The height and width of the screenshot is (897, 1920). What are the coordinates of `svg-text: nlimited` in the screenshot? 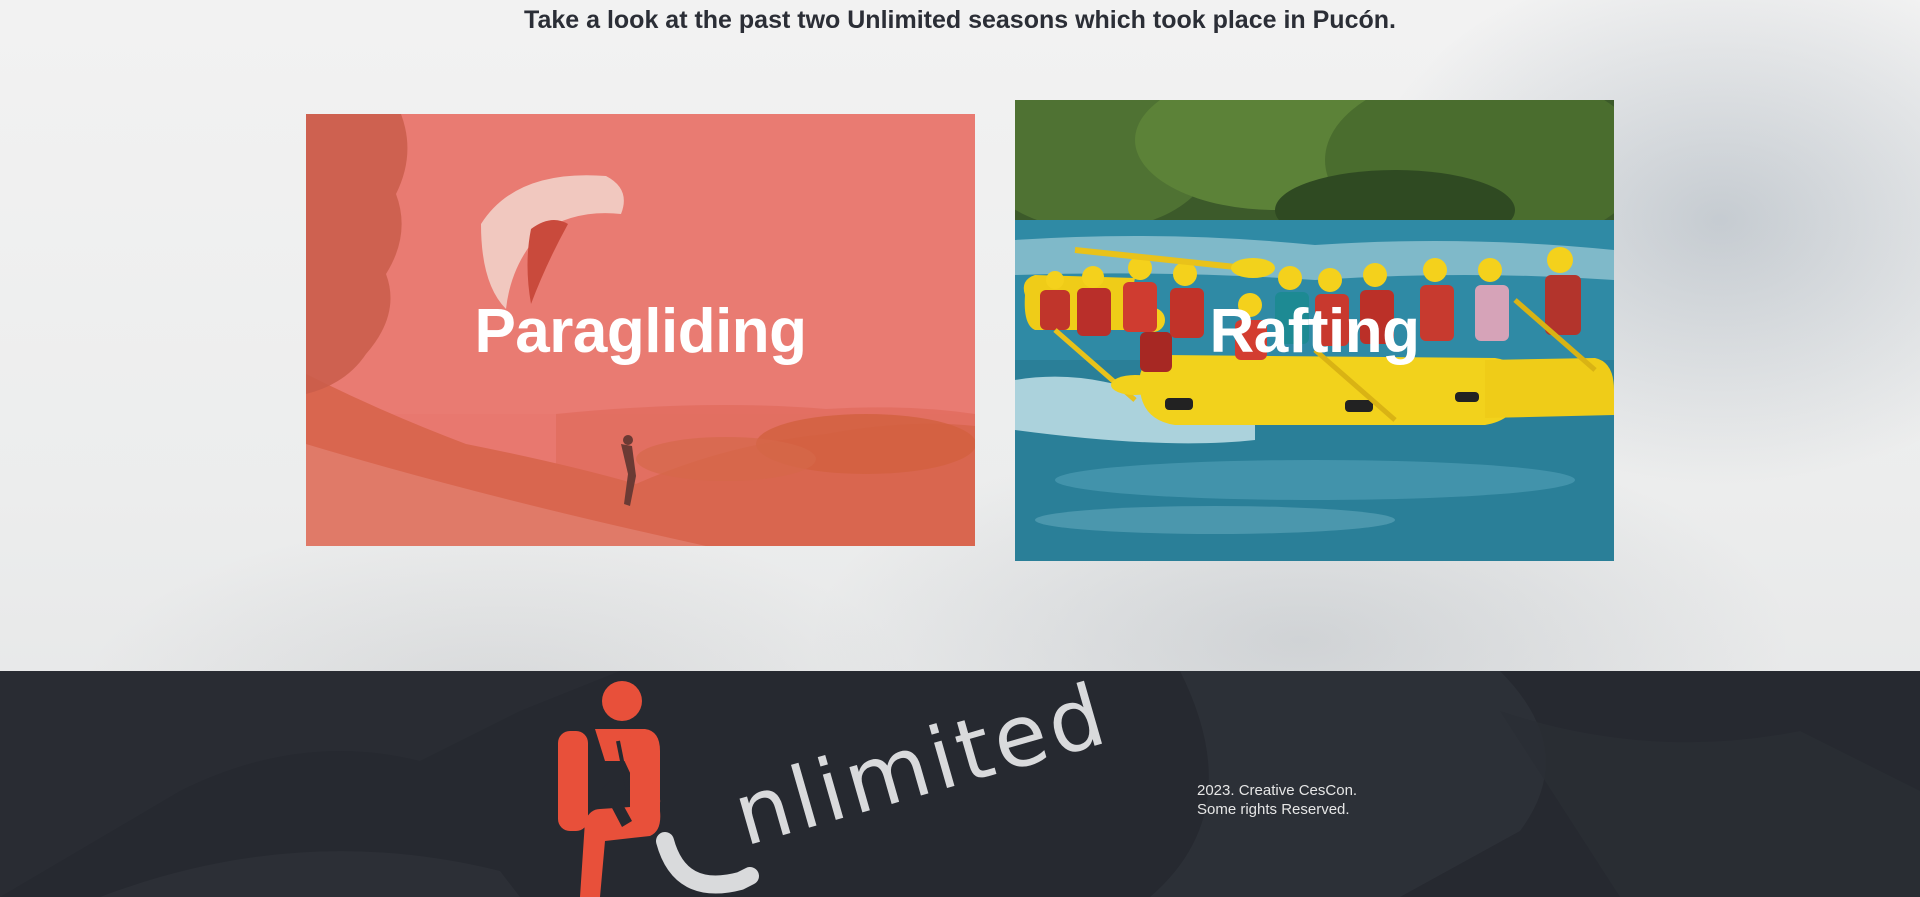 It's located at (921, 768).